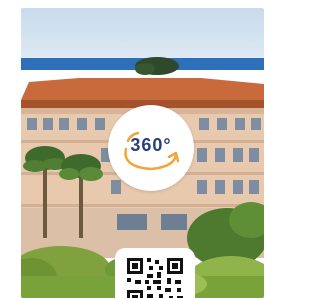  I want to click on qr-code-panel, so click(155, 273).